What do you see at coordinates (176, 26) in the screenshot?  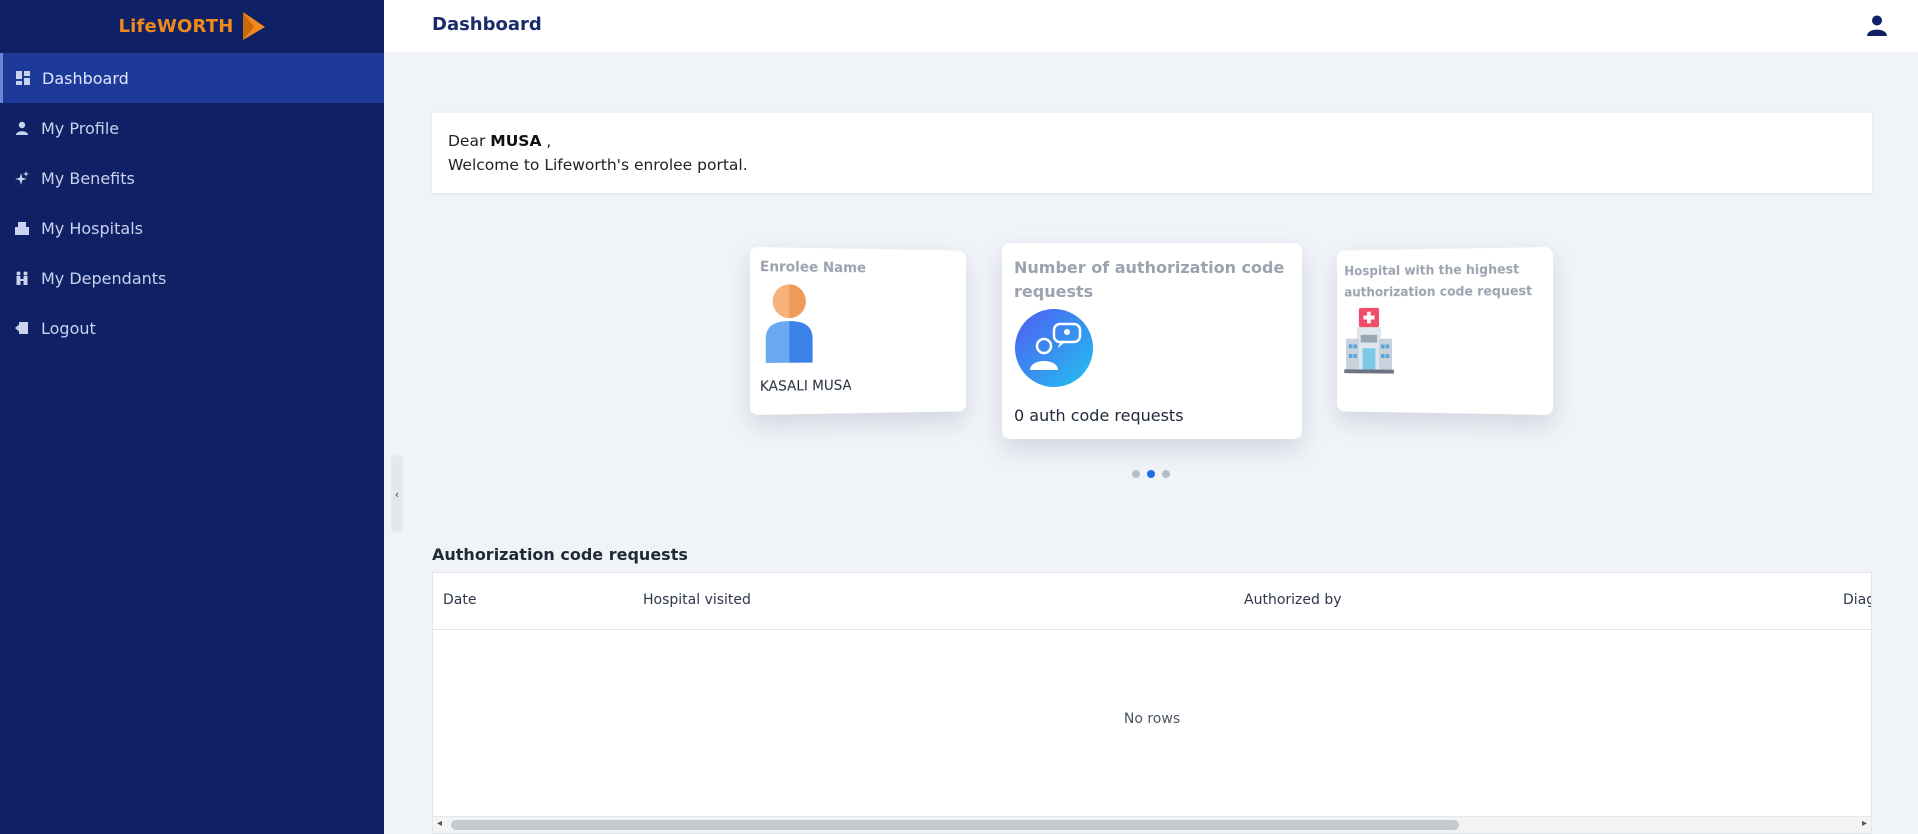 I see `brand-name: LifeWORTH` at bounding box center [176, 26].